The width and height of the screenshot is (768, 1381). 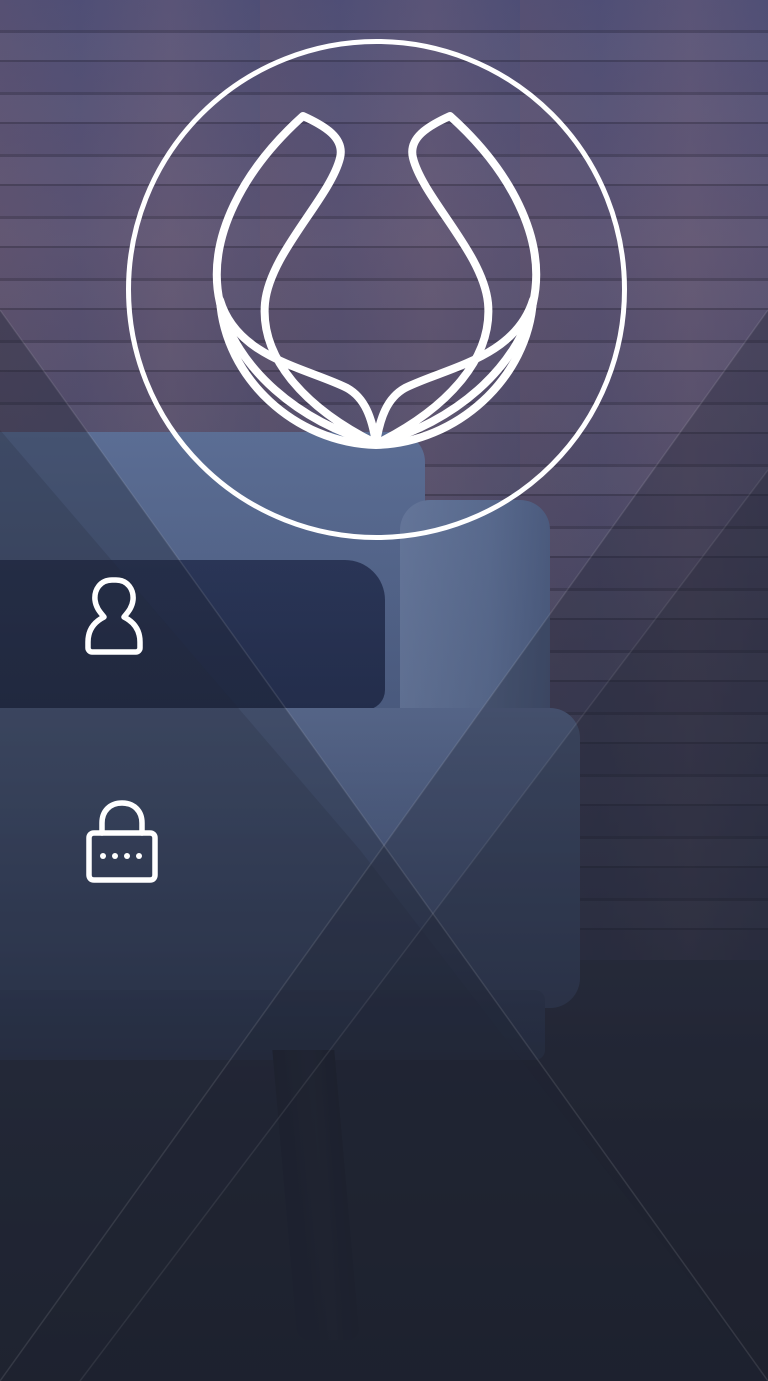 I want to click on username-input, so click(x=447, y=616).